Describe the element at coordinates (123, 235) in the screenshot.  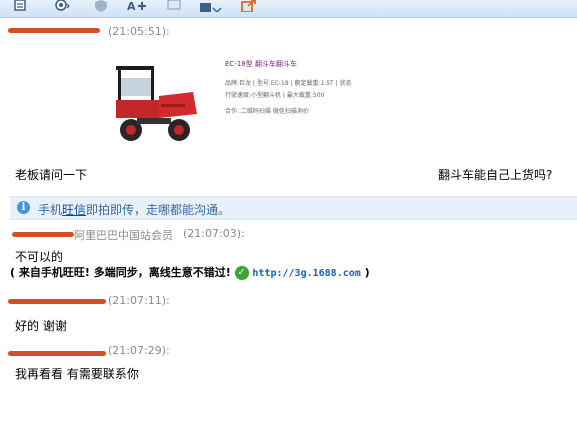
I see `sender-suffix: 阿里巴巴中国站会员` at that location.